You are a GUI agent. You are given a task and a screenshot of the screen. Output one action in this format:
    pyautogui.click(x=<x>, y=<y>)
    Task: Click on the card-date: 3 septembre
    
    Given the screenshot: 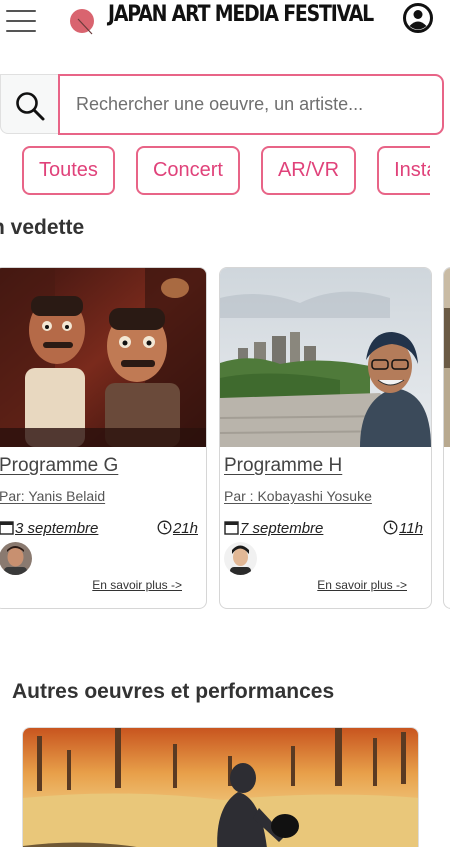 What is the action you would take?
    pyautogui.click(x=49, y=528)
    